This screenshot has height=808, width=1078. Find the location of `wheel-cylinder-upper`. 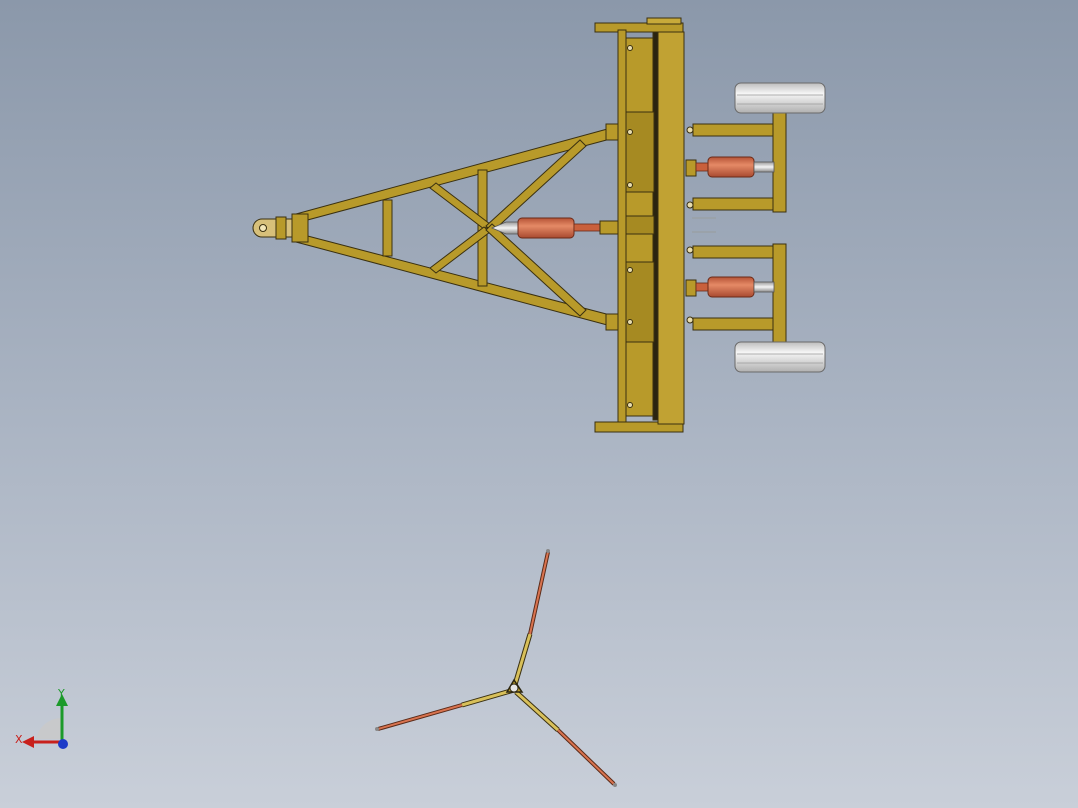

wheel-cylinder-upper is located at coordinates (735, 167).